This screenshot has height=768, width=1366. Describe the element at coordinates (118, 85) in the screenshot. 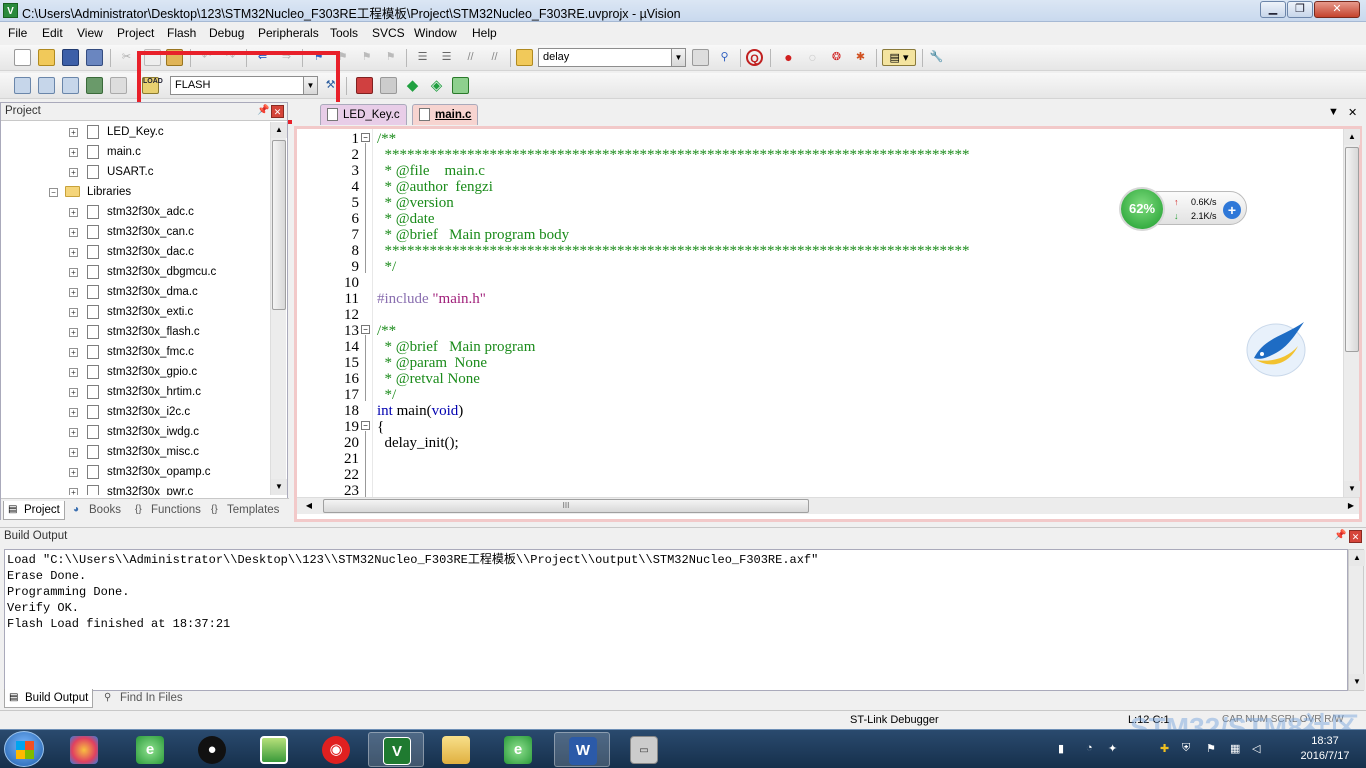

I see `stop-build-icon` at that location.